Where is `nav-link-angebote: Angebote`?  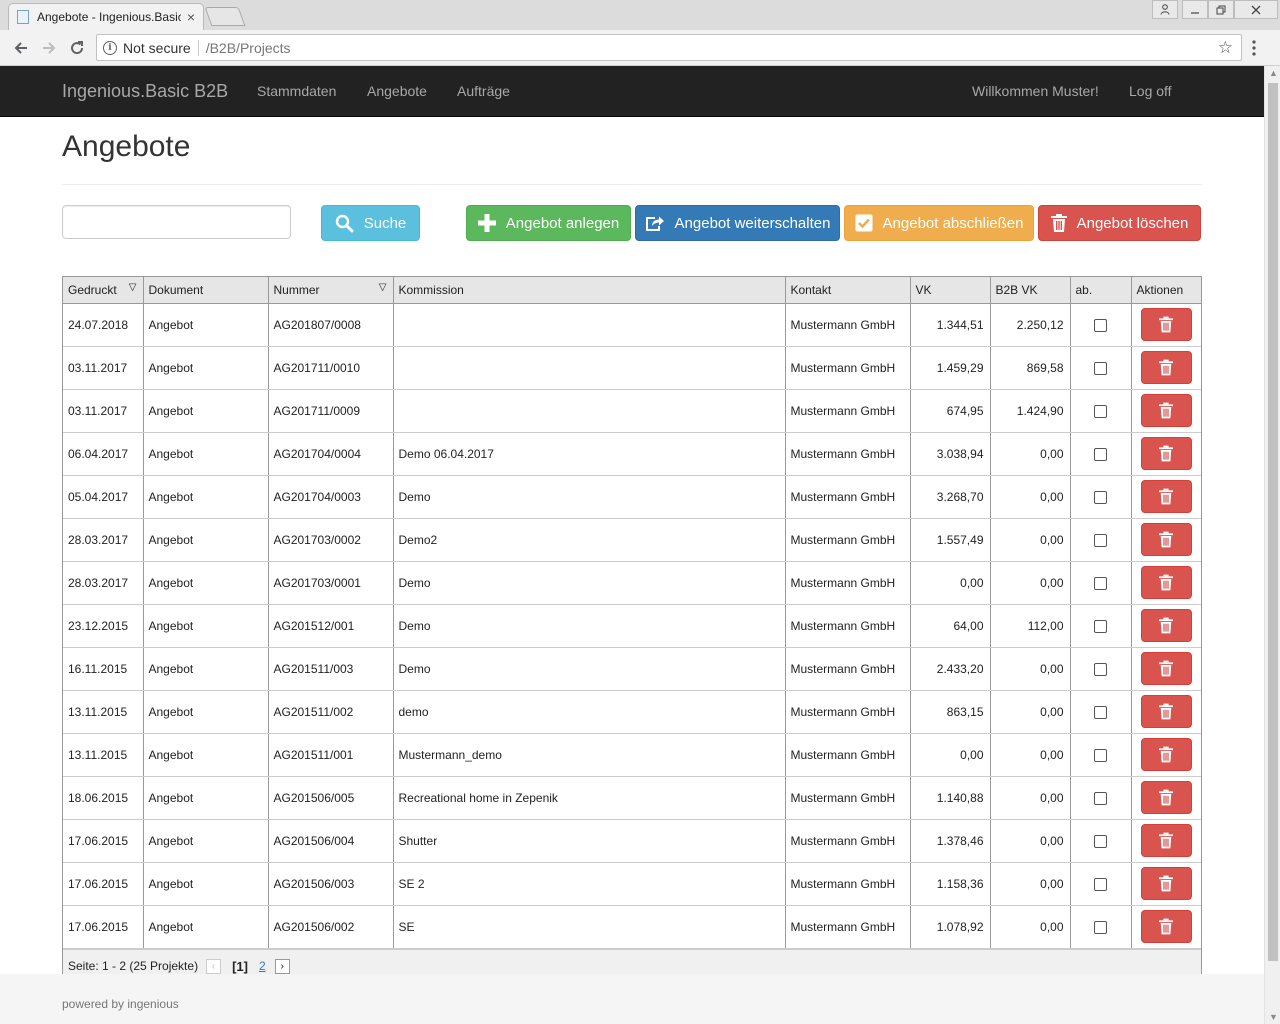 nav-link-angebote: Angebote is located at coordinates (397, 91).